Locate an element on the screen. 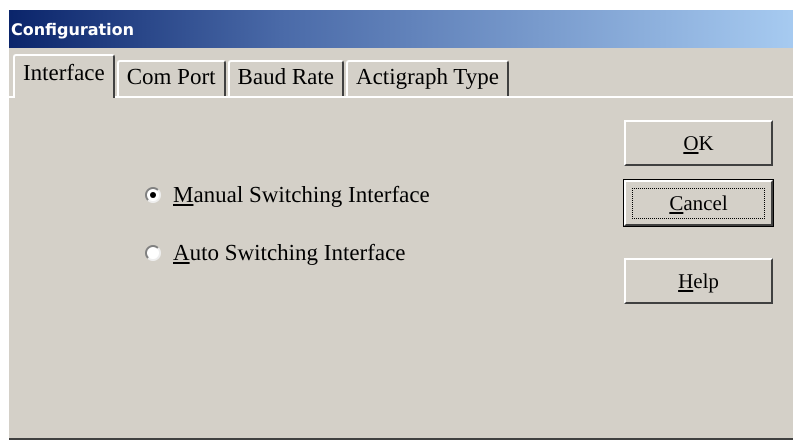  tab: Actigraph Type is located at coordinates (427, 78).